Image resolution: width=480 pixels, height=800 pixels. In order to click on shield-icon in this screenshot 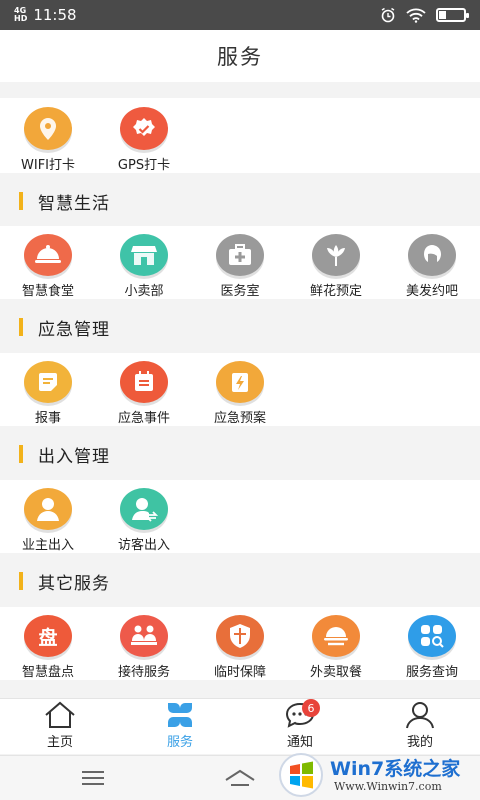, I will do `click(240, 636)`.